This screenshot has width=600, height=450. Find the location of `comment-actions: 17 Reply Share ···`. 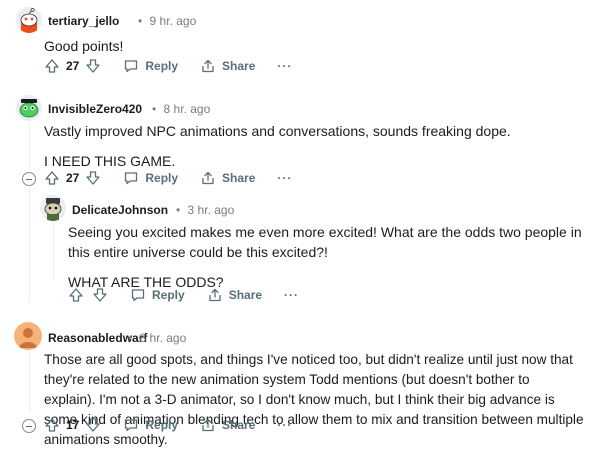

comment-actions: 17 Reply Share ··· is located at coordinates (168, 425).